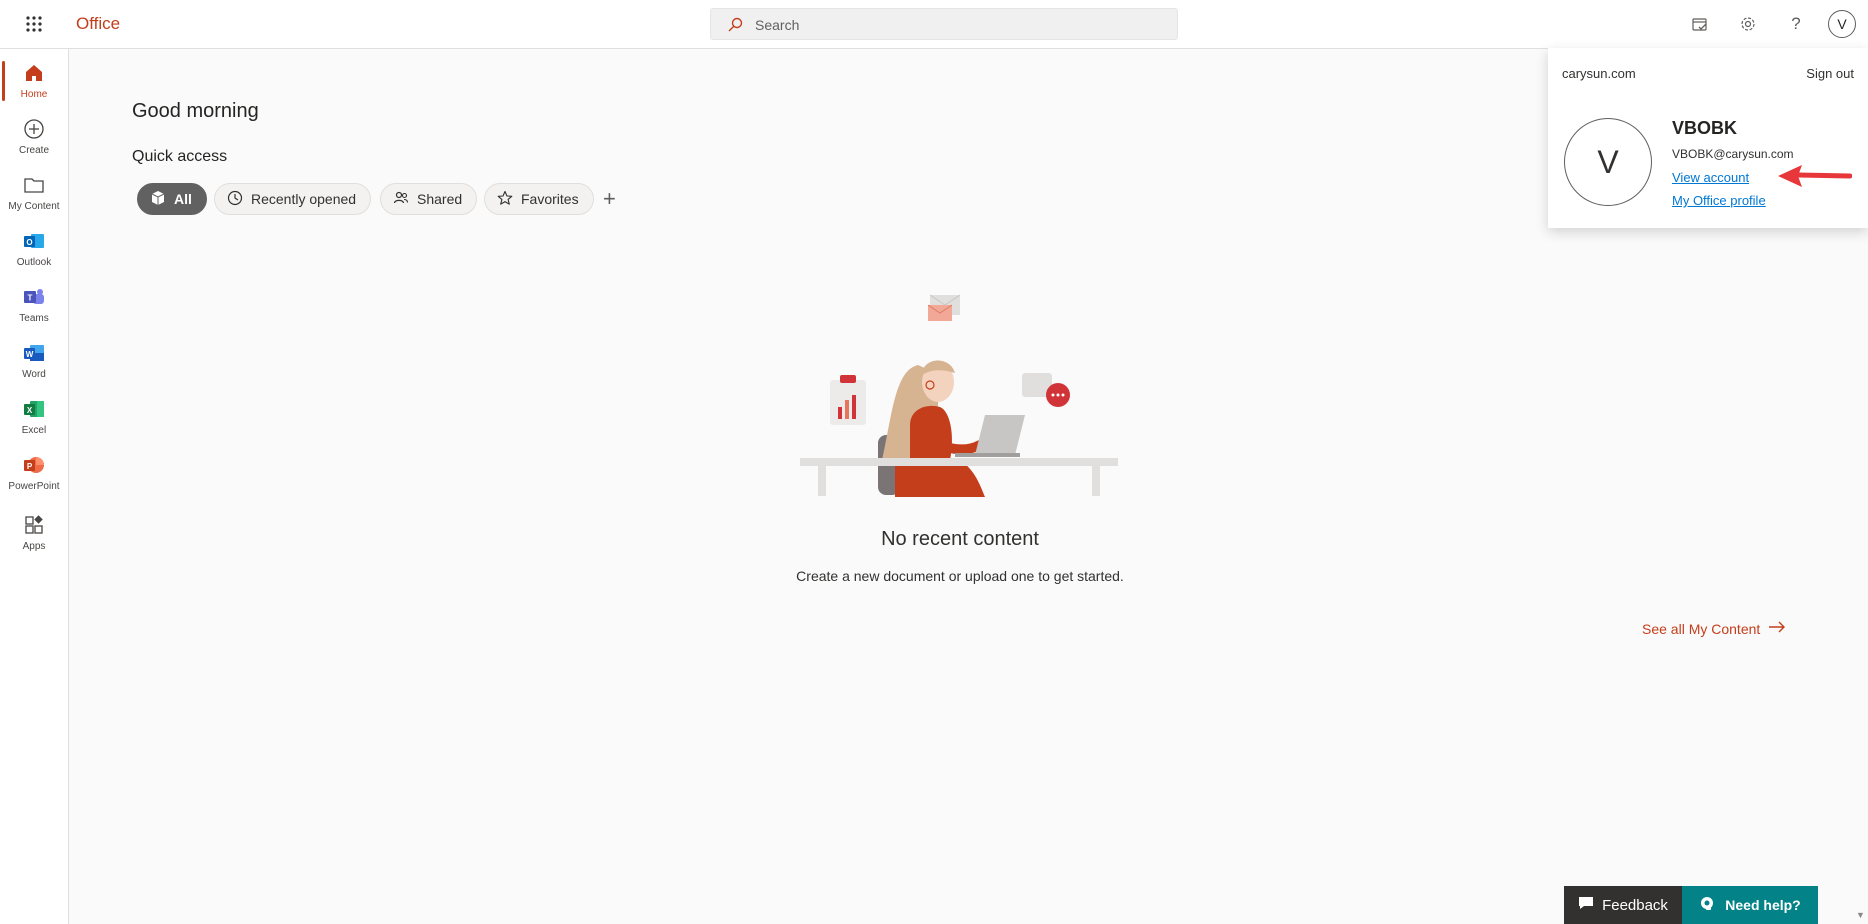  Describe the element at coordinates (401, 199) in the screenshot. I see `people-icon` at that location.